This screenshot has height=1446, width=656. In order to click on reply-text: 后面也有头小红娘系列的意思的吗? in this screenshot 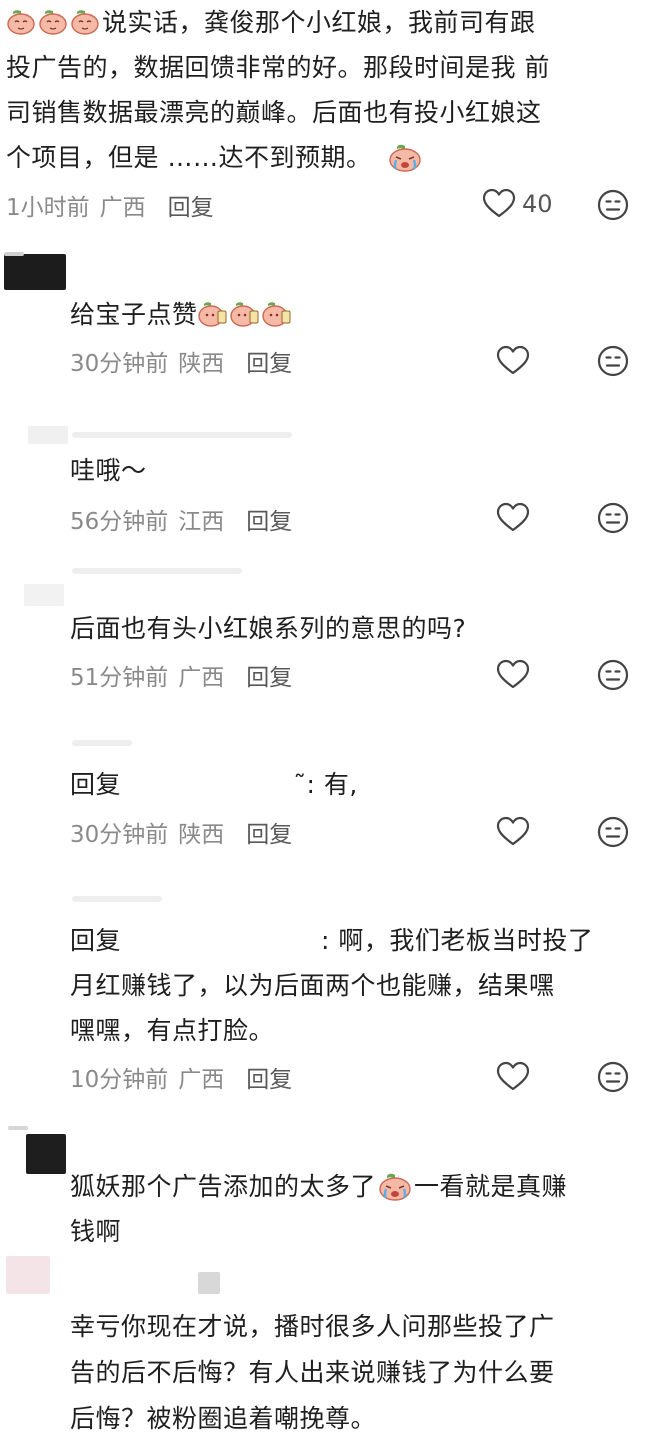, I will do `click(268, 628)`.